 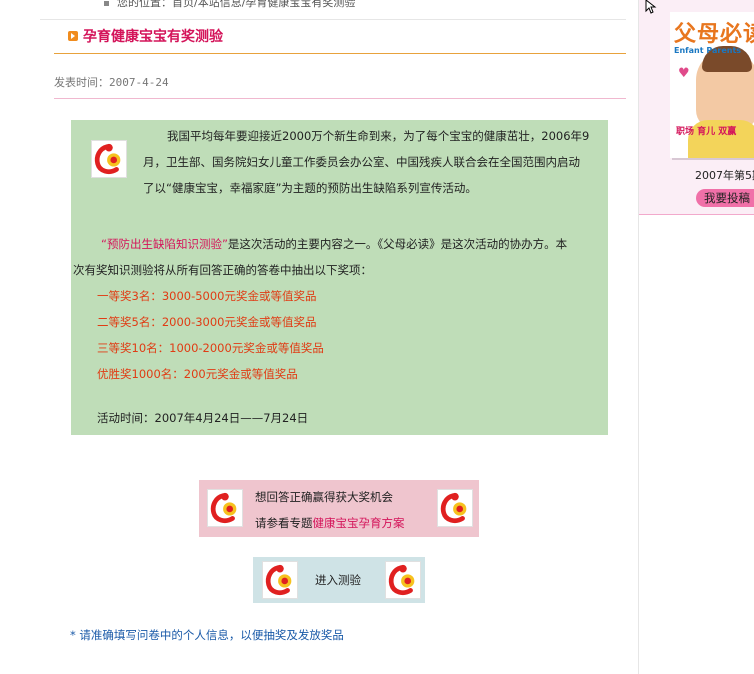 I want to click on bullet-icon, so click(x=106, y=3).